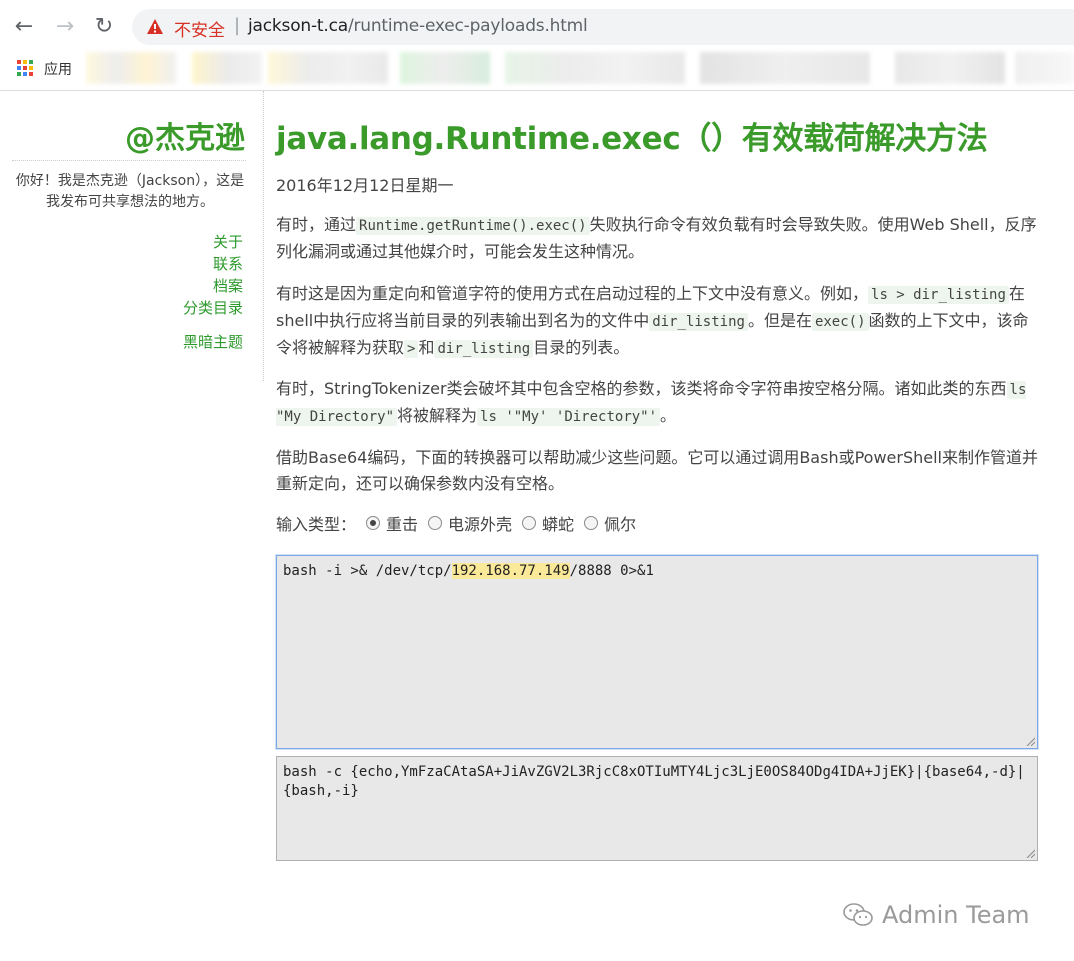 Image resolution: width=1074 pixels, height=961 pixels. I want to click on apps-grid-icon, so click(25, 68).